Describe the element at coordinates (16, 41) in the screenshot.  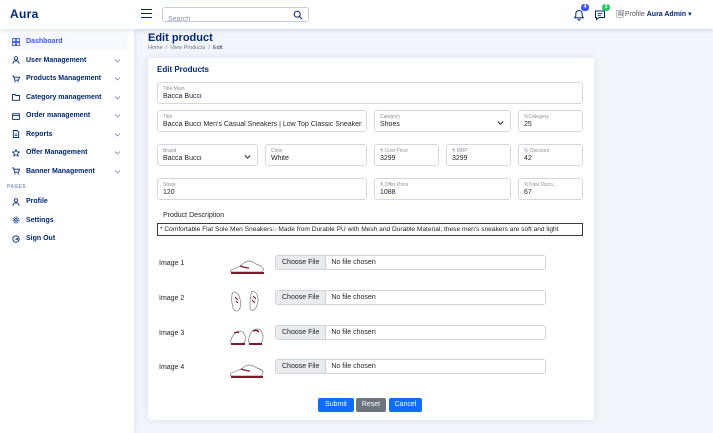
I see `grid-icon` at that location.